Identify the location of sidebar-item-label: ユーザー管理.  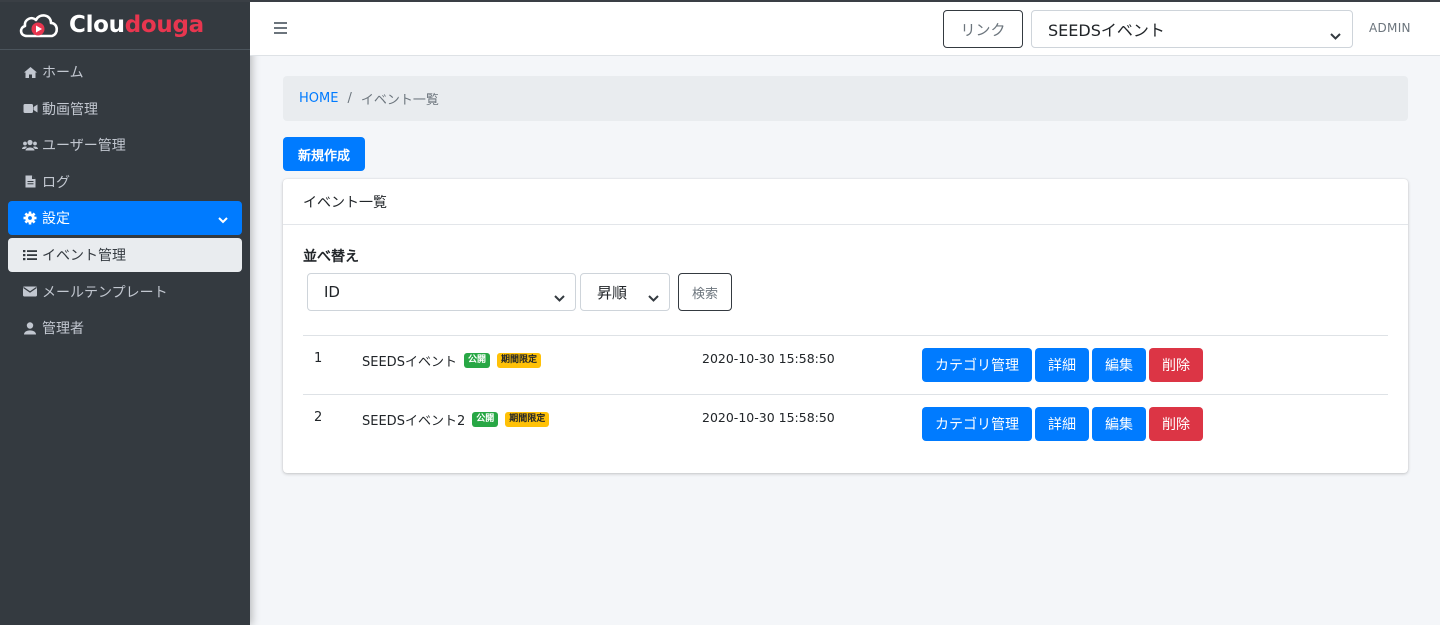
(84, 146).